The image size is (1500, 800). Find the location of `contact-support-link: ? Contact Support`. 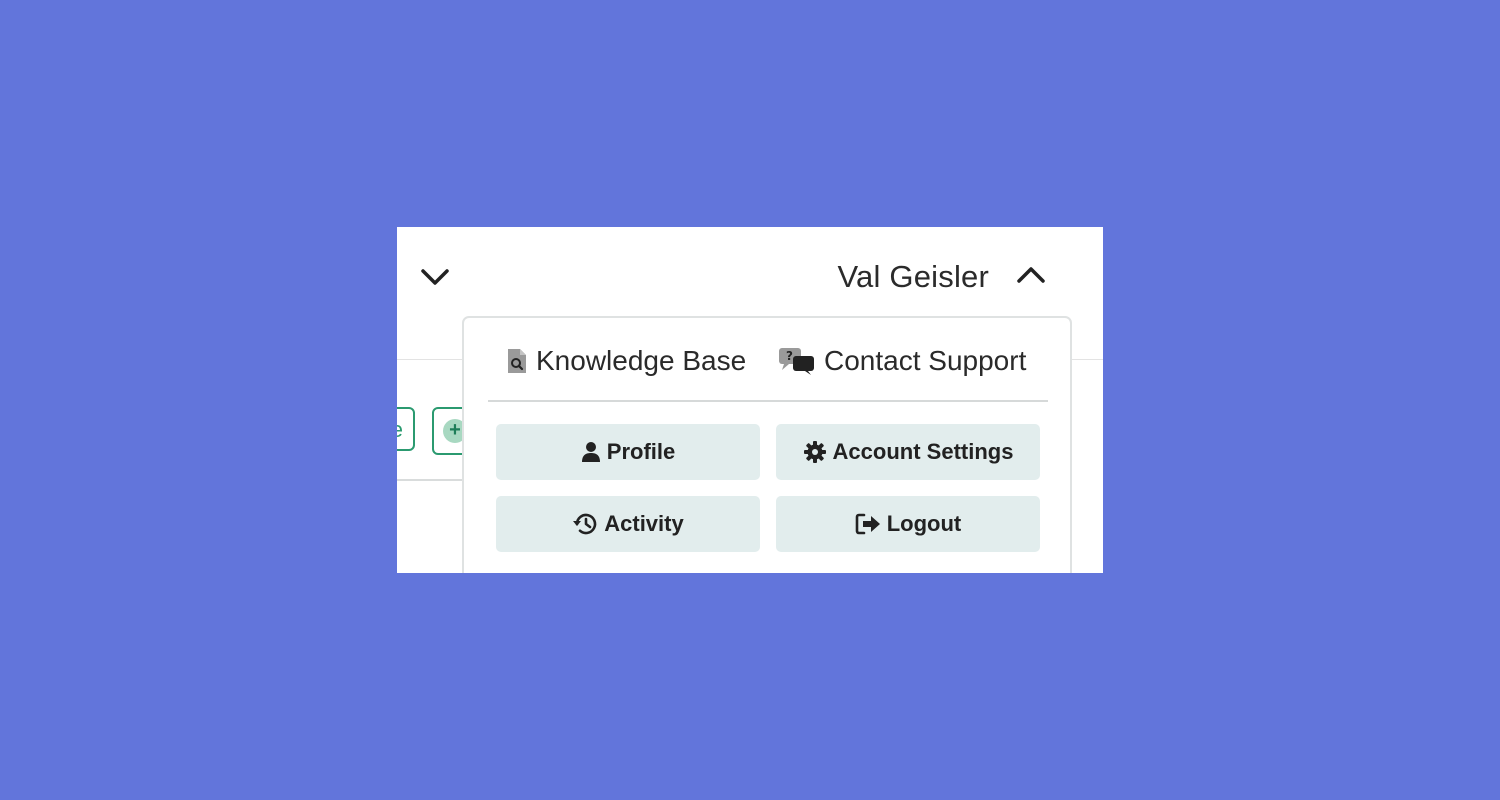

contact-support-link: ? Contact Support is located at coordinates (902, 361).